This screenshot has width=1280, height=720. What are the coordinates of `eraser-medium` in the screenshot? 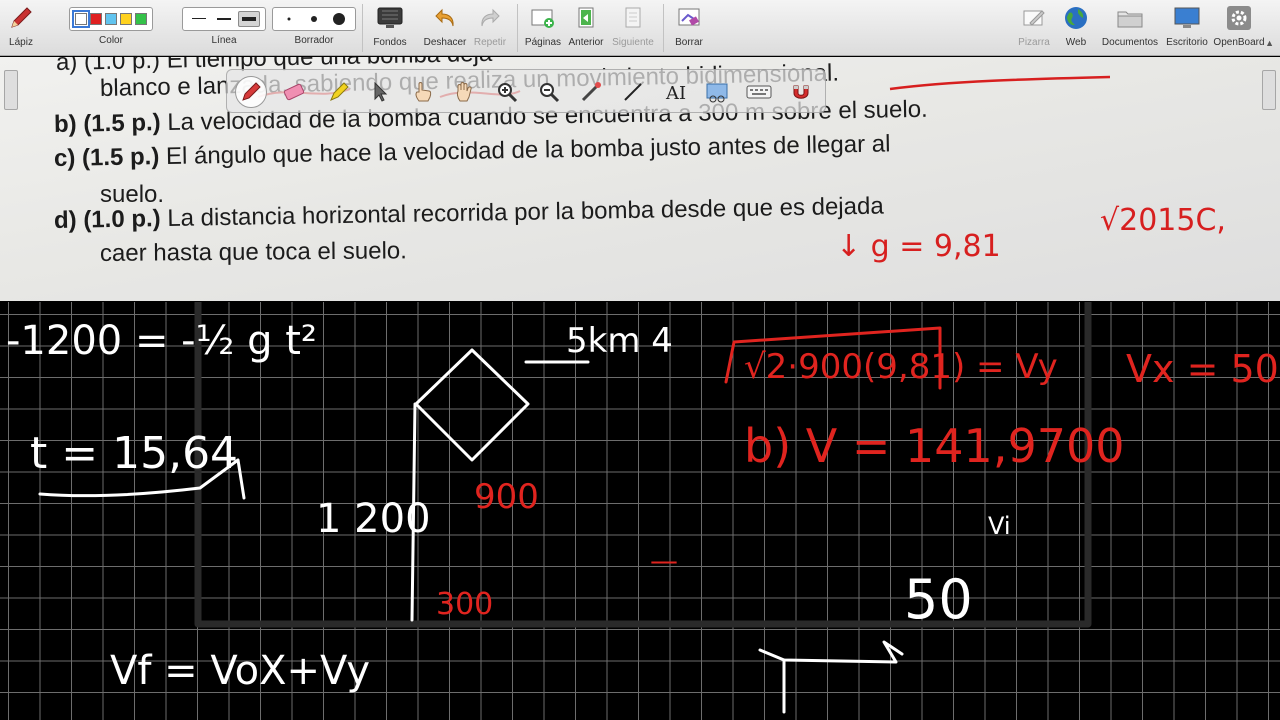 It's located at (314, 19).